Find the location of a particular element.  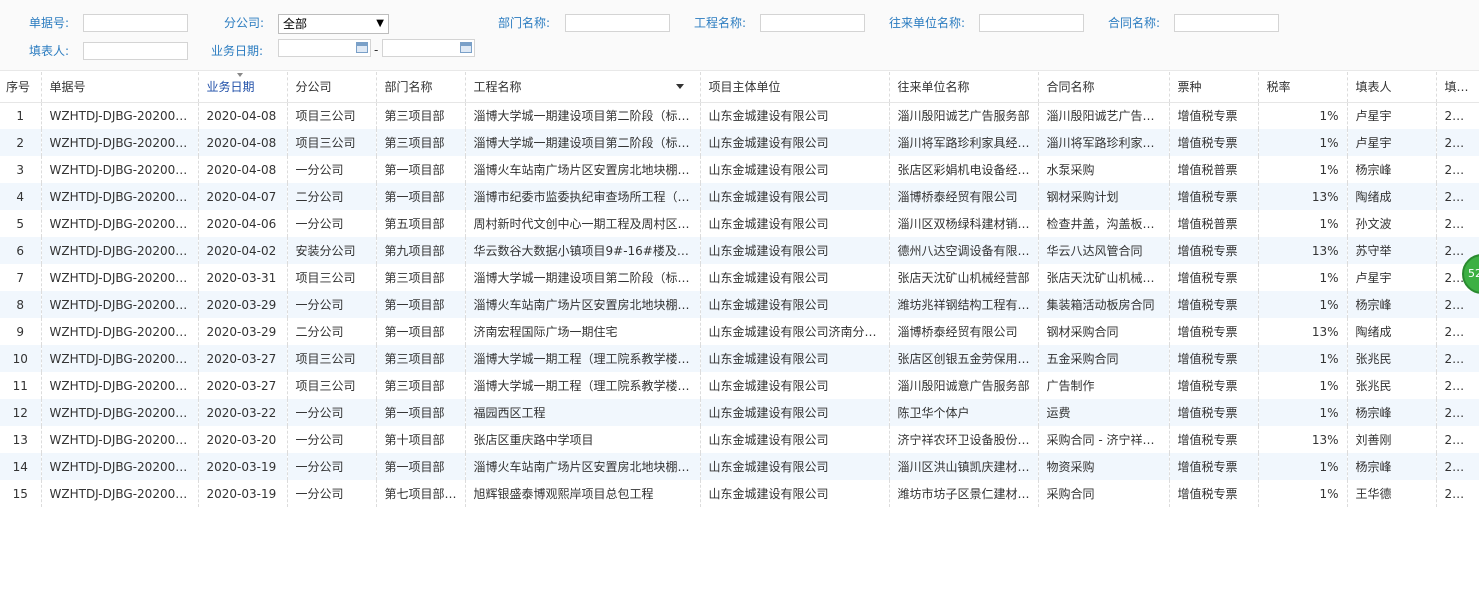

company-select: 全部 ▼ is located at coordinates (333, 24).